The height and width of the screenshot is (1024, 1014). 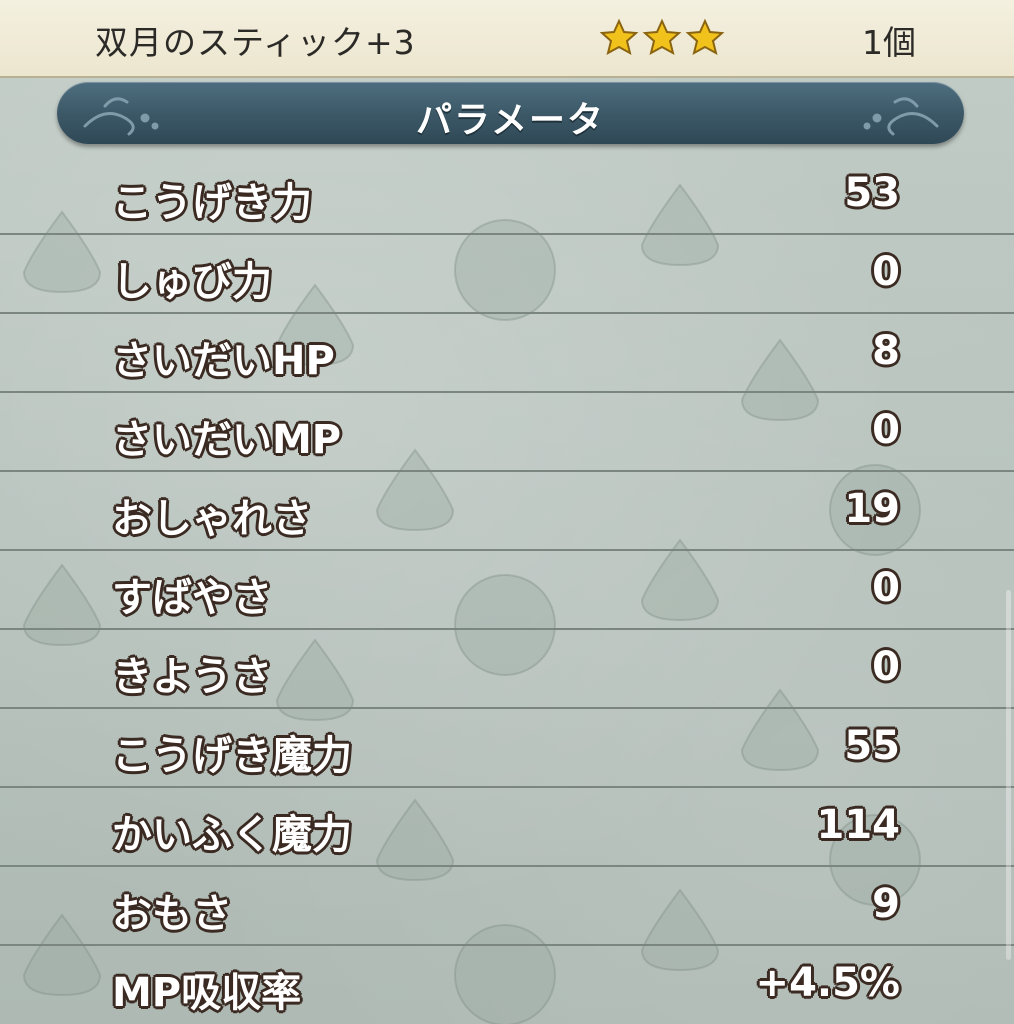 I want to click on param-row: おしゃれさ 19, so click(x=507, y=510).